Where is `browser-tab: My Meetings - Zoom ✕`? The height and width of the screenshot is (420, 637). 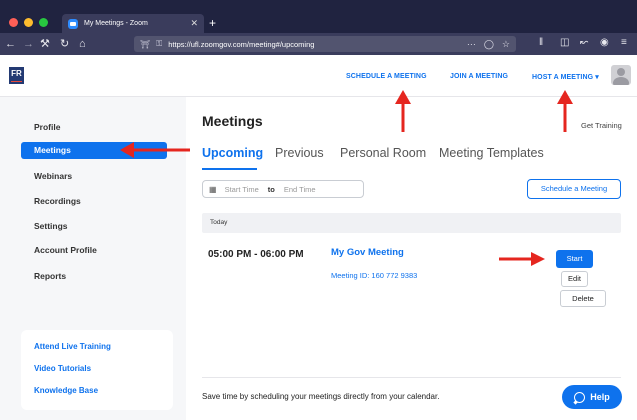
browser-tab: My Meetings - Zoom ✕ is located at coordinates (133, 23).